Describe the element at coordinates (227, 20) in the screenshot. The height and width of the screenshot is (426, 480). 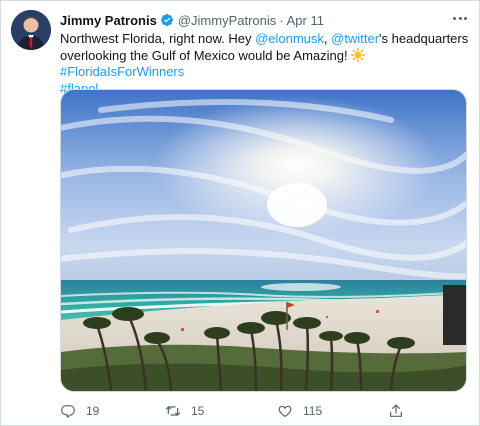
I see `author-handle: @JimmyPatronis` at that location.